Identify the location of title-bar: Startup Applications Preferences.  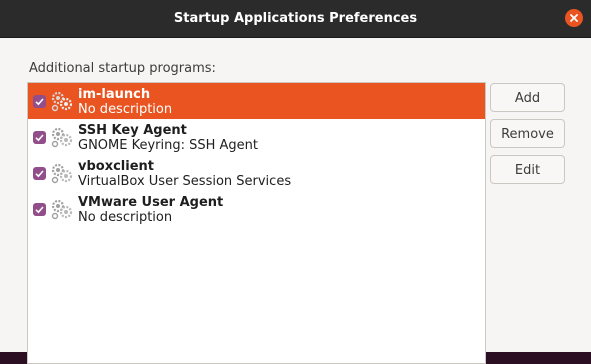
(295, 19).